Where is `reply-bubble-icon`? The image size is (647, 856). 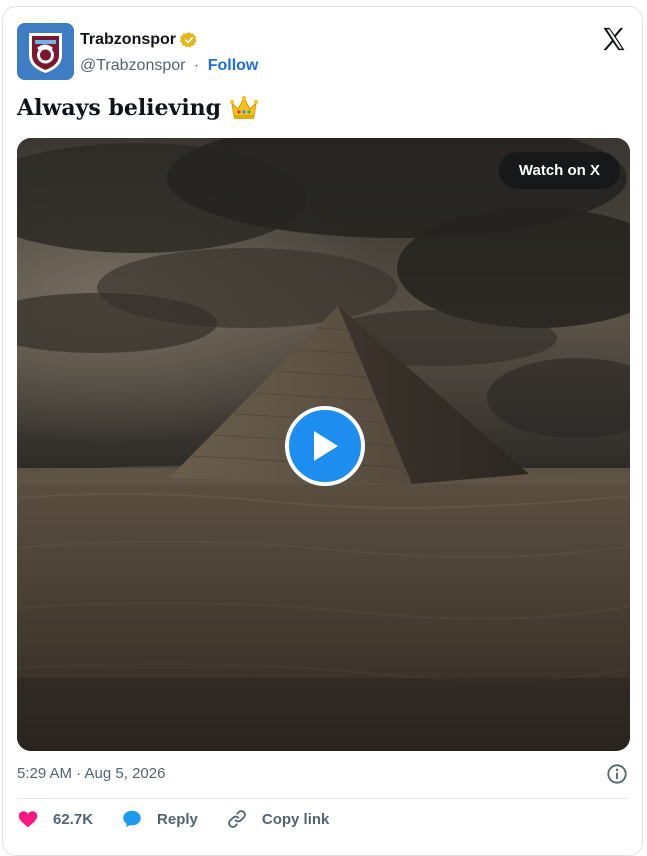
reply-bubble-icon is located at coordinates (132, 819).